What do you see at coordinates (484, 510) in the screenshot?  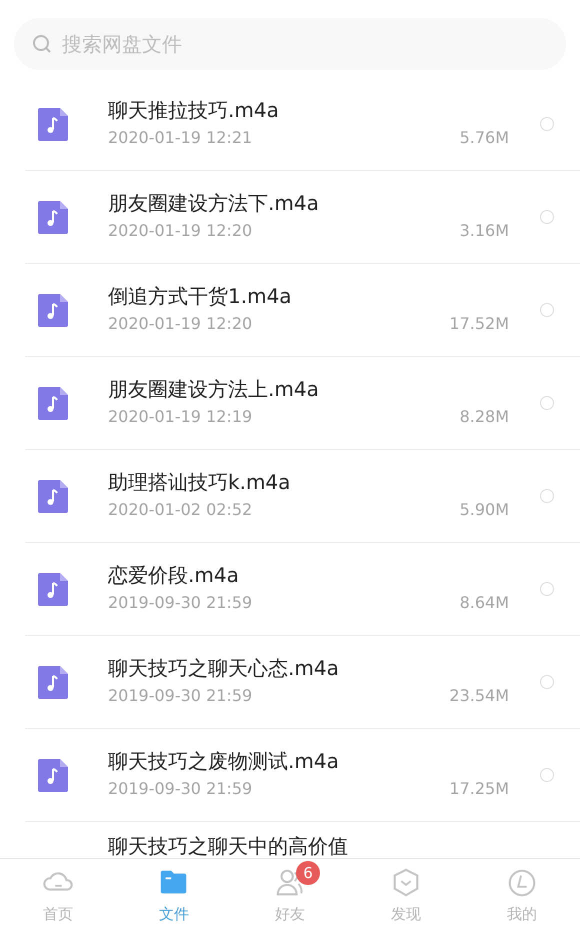 I see `file-size: 5.90M` at bounding box center [484, 510].